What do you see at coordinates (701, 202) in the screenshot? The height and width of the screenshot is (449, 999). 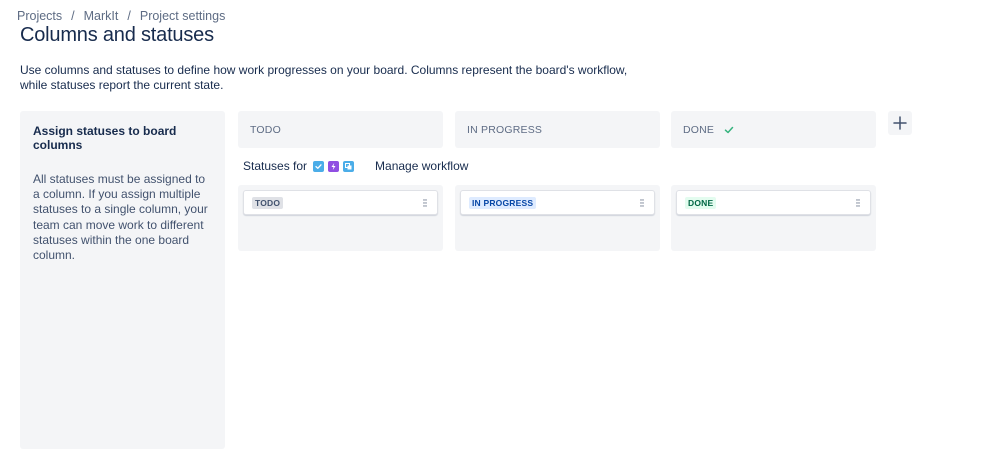 I see `status-lozenge: DONE` at bounding box center [701, 202].